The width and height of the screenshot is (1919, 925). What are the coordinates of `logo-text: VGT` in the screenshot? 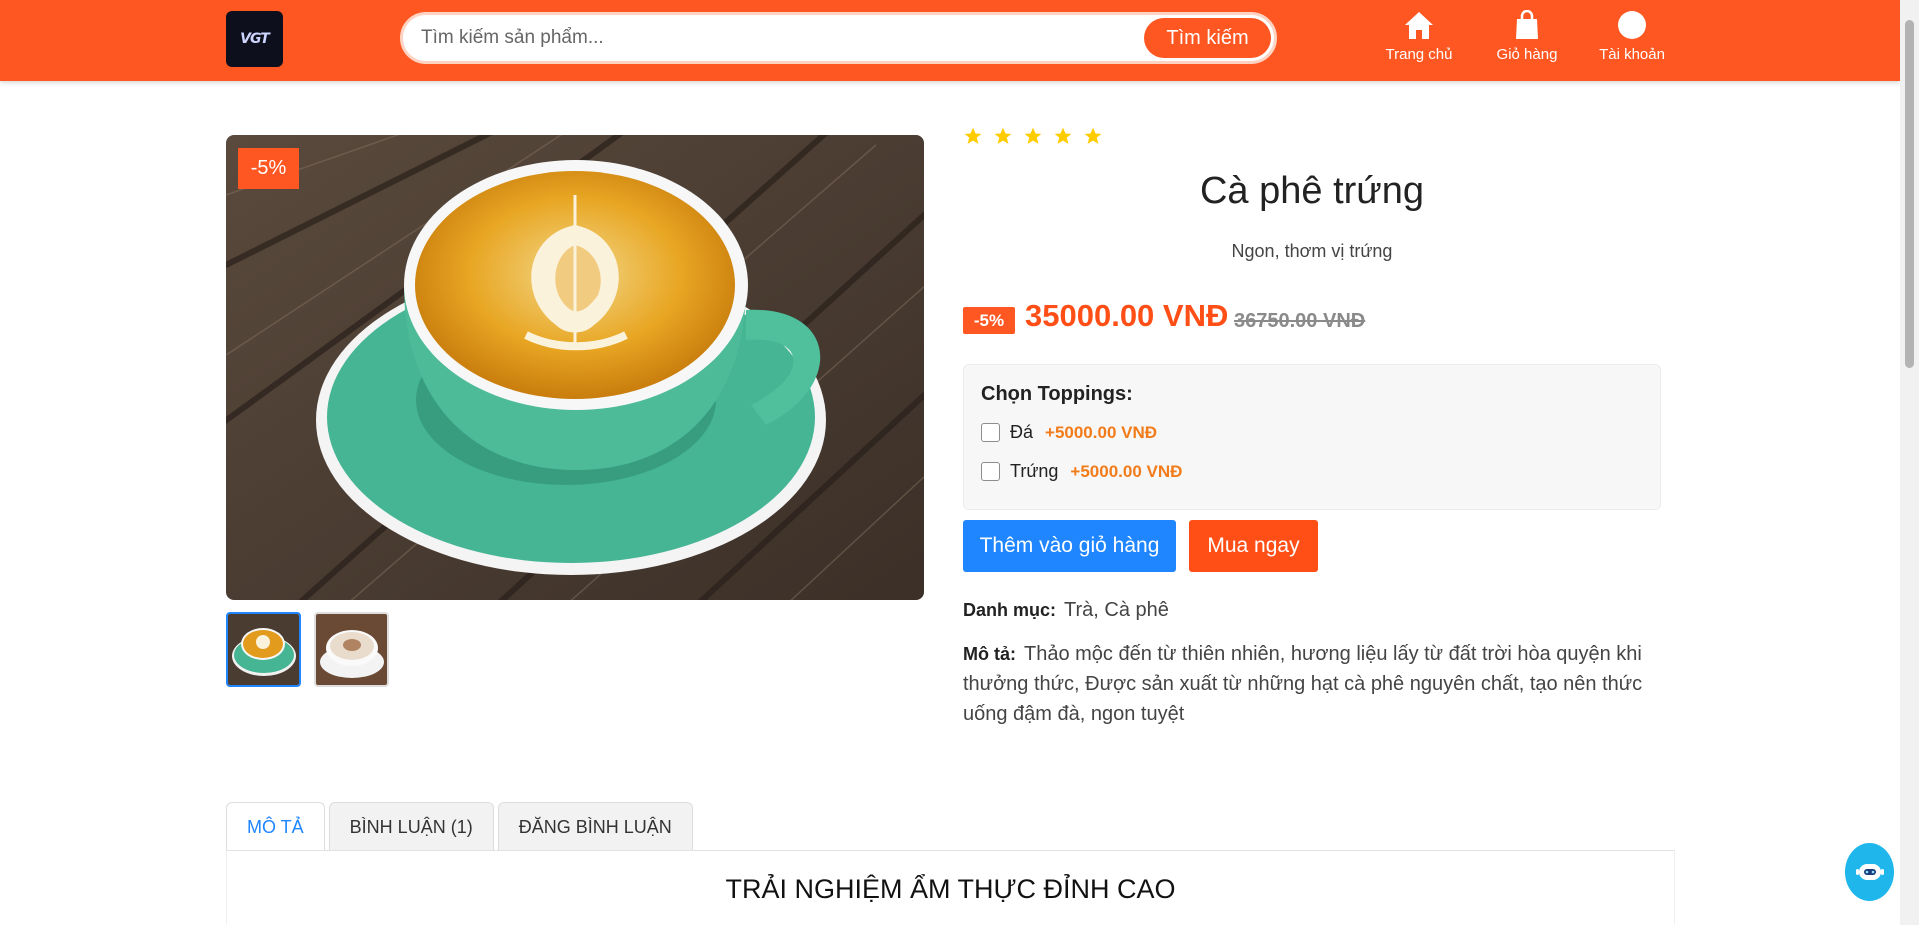 It's located at (255, 39).